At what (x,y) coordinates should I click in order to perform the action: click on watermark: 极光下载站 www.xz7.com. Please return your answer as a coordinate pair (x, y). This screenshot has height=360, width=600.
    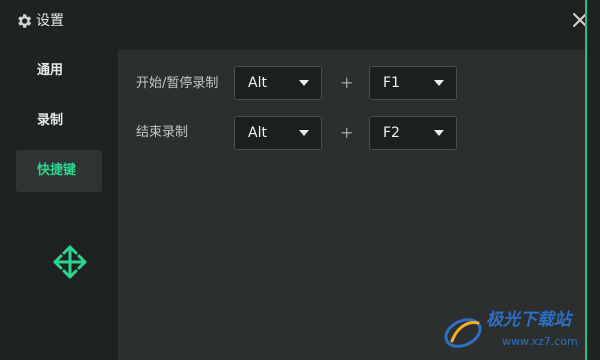
    Looking at the image, I should click on (517, 330).